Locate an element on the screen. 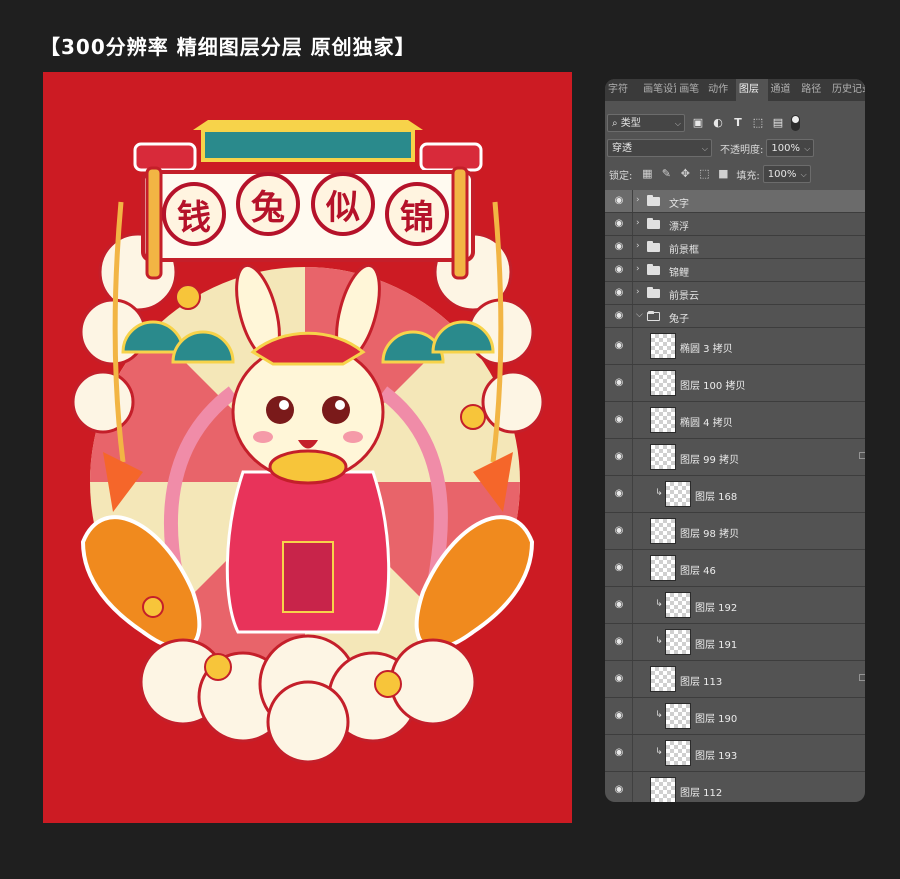 The image size is (900, 879). layer-group-row: ◉ › 前景云 is located at coordinates (735, 293).